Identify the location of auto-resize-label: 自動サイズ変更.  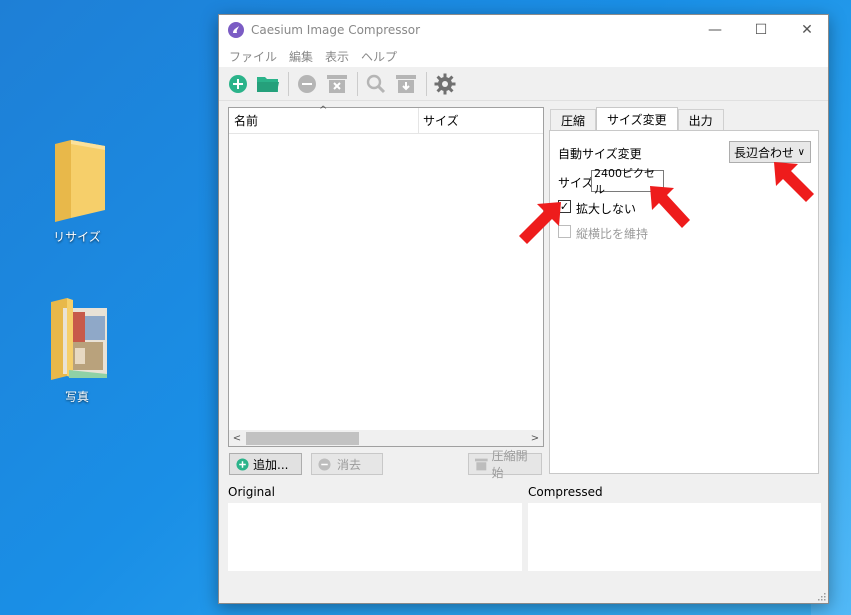
(600, 154).